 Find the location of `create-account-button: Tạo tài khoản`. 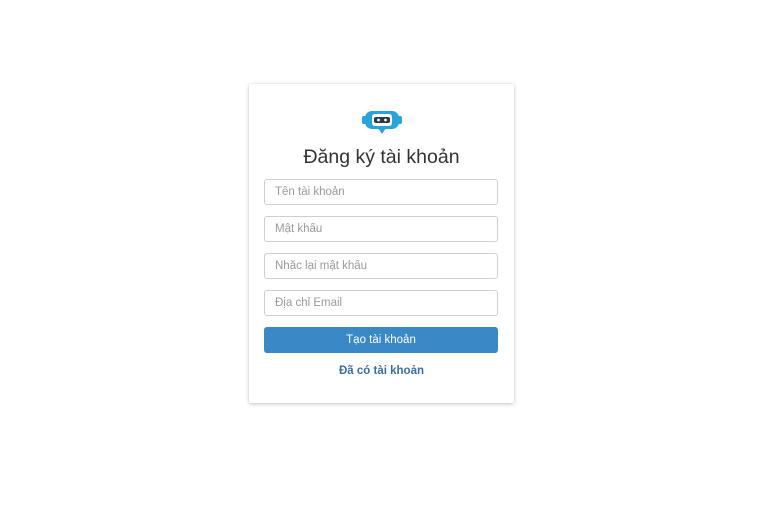

create-account-button: Tạo tài khoản is located at coordinates (381, 340).